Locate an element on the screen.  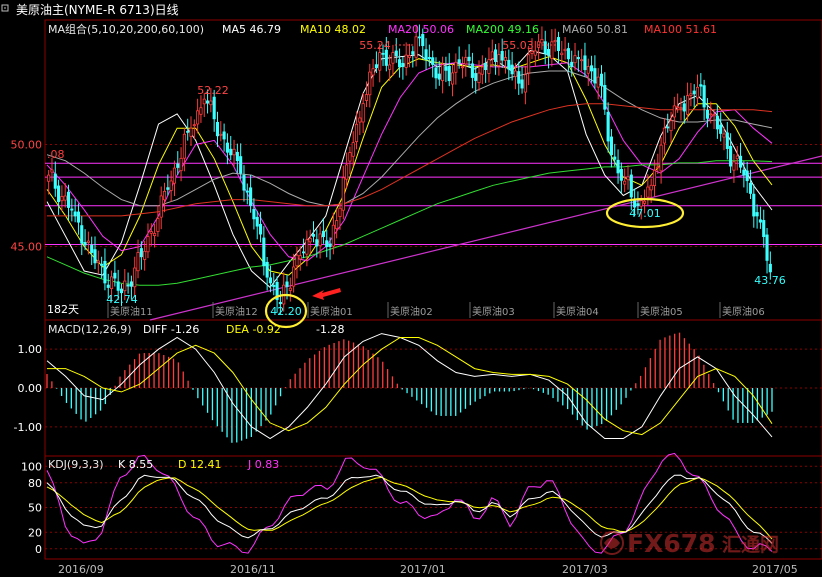
contract-label: 美原油01 is located at coordinates (331, 311).